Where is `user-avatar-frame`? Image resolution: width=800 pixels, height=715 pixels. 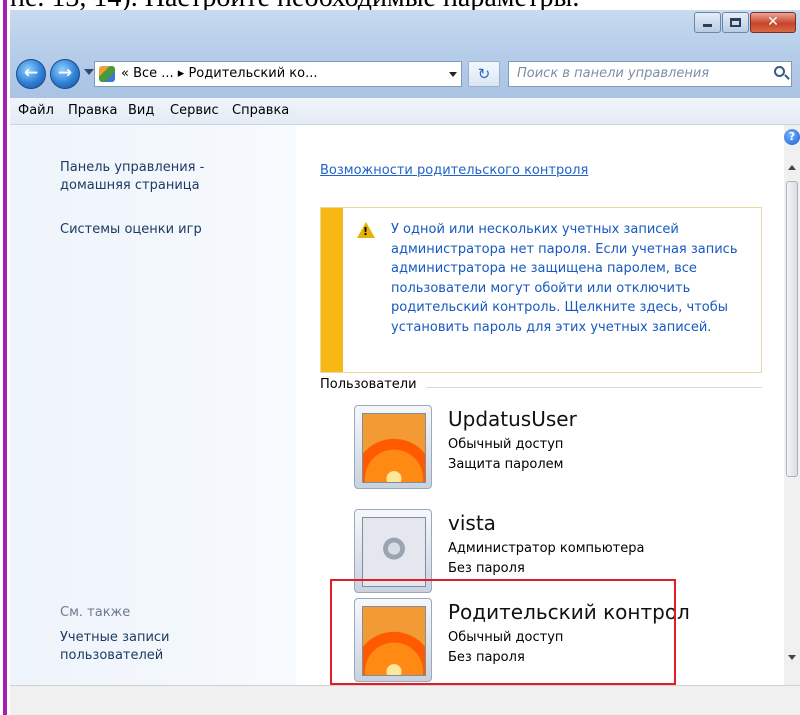
user-avatar-frame is located at coordinates (393, 447).